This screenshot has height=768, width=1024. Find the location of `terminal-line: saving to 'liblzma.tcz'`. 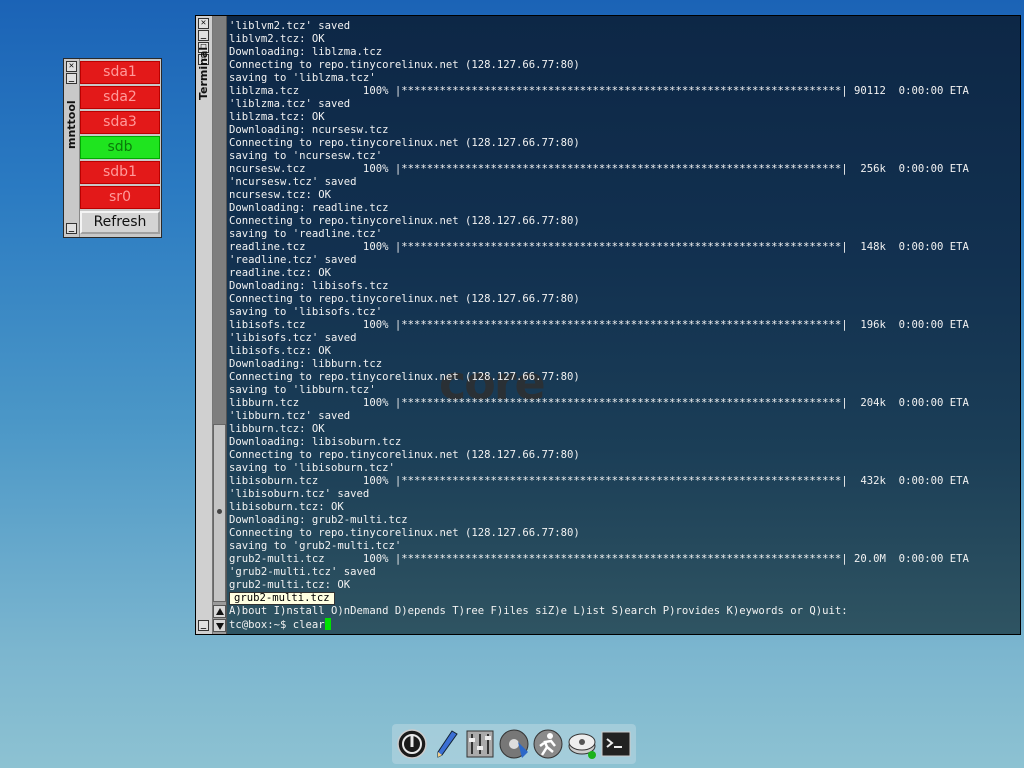

terminal-line: saving to 'liblzma.tcz' is located at coordinates (302, 78).